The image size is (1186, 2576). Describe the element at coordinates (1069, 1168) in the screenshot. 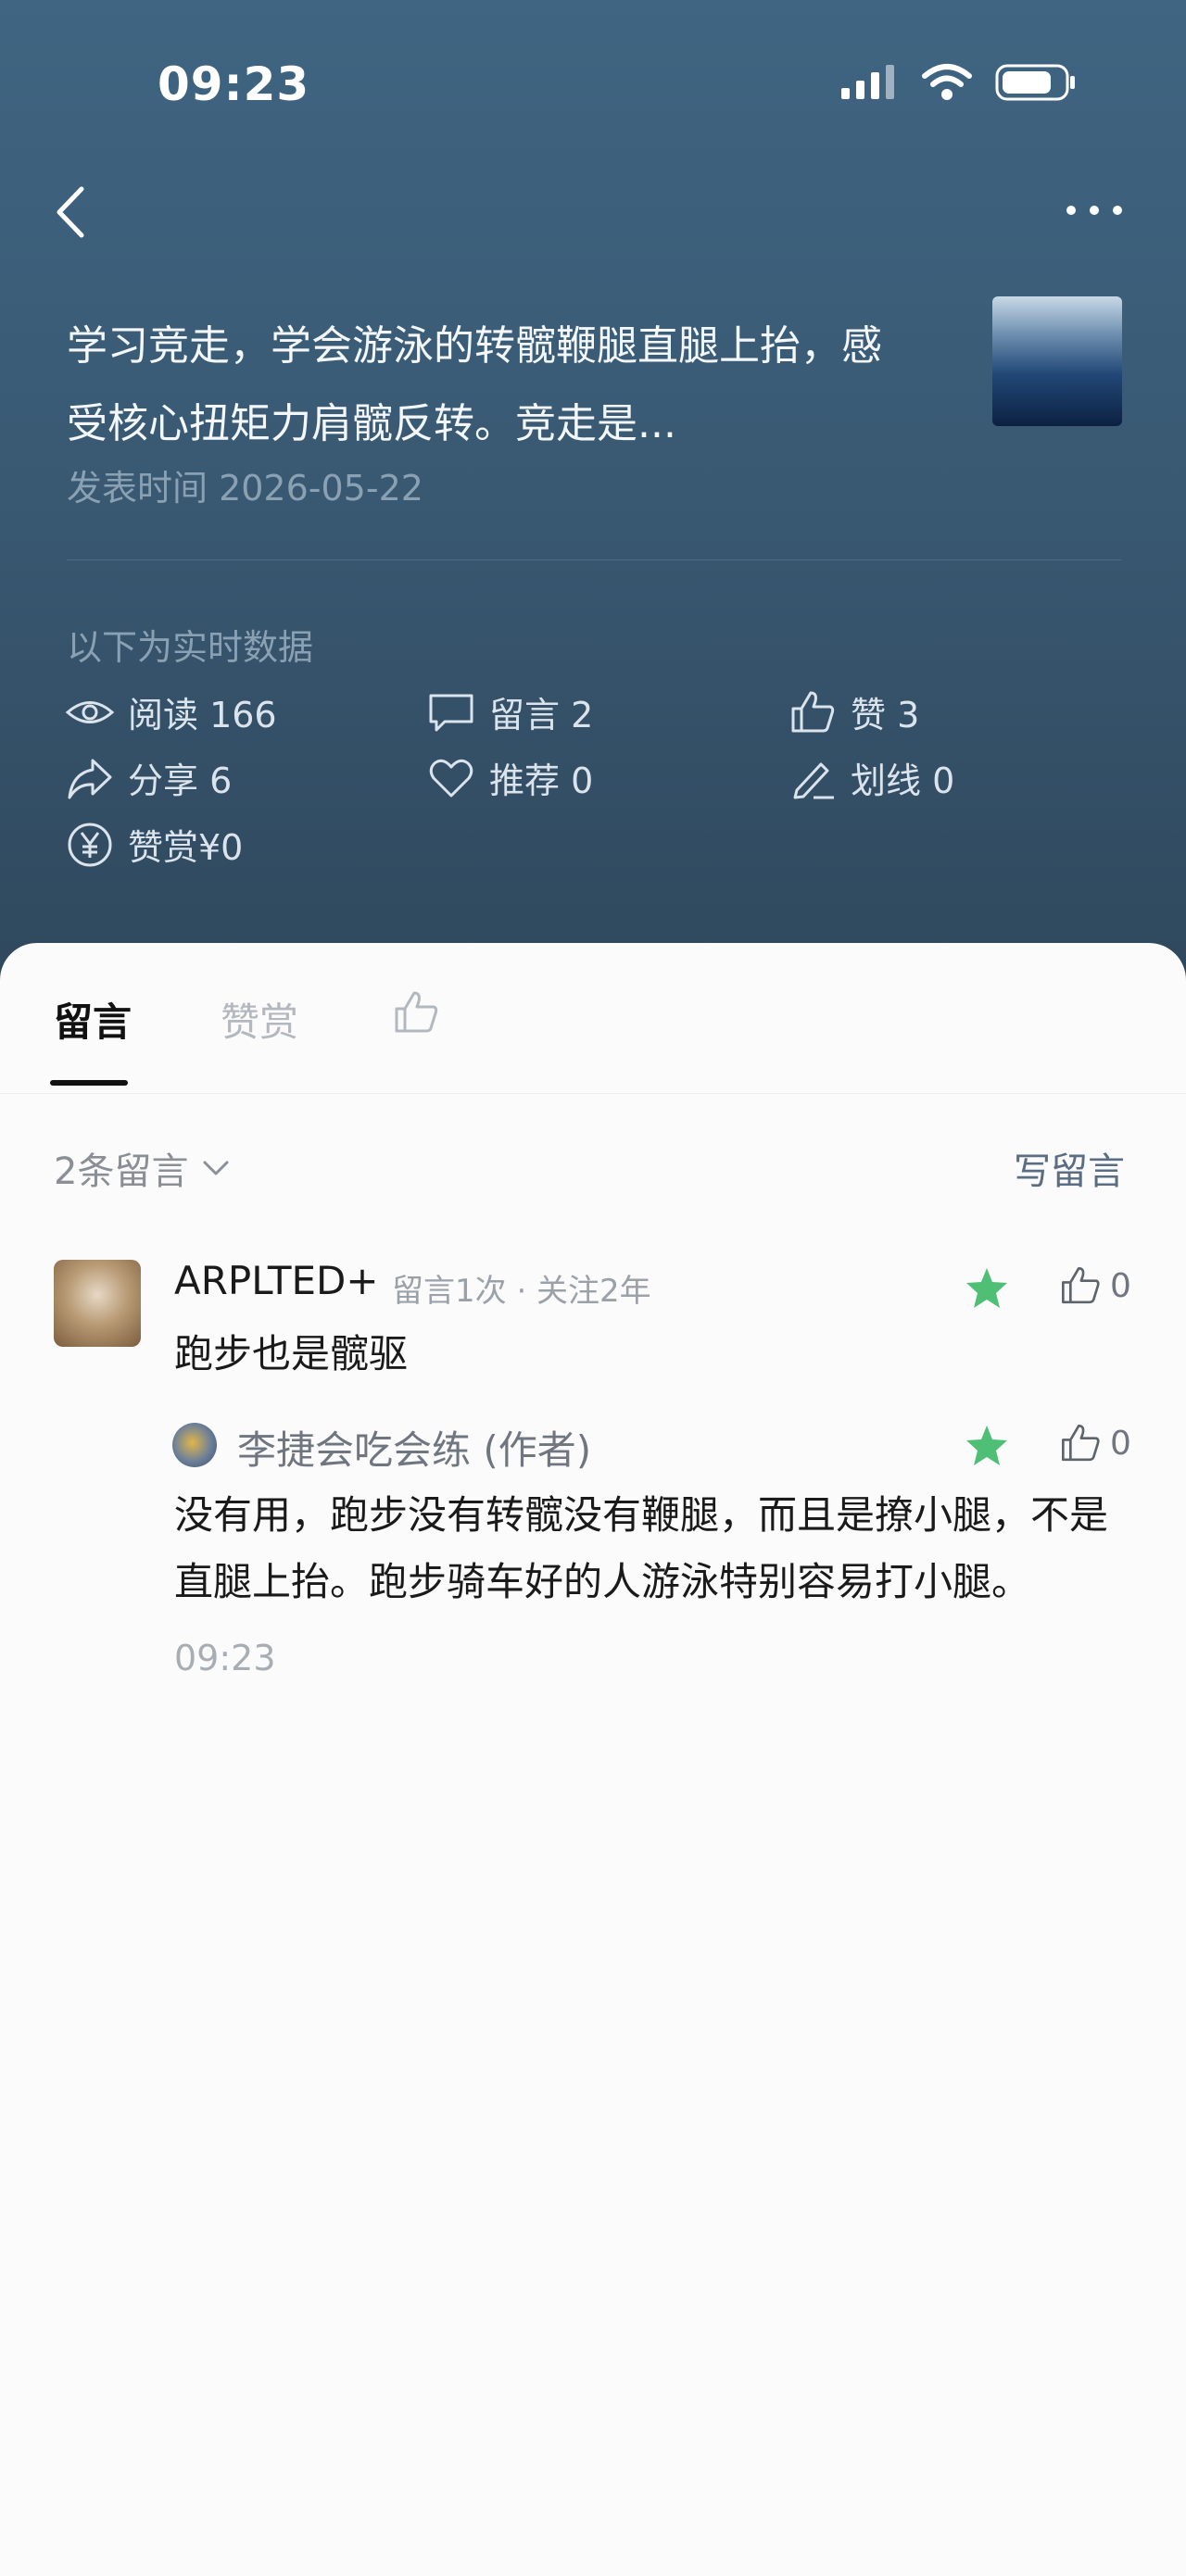

I see `write-comment-button: 写留言` at that location.